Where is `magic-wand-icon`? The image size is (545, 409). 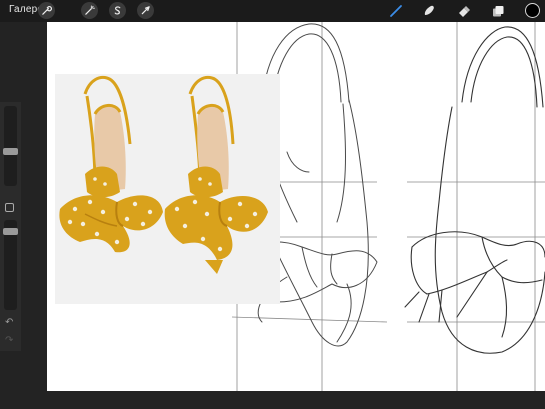 magic-wand-icon is located at coordinates (90, 10).